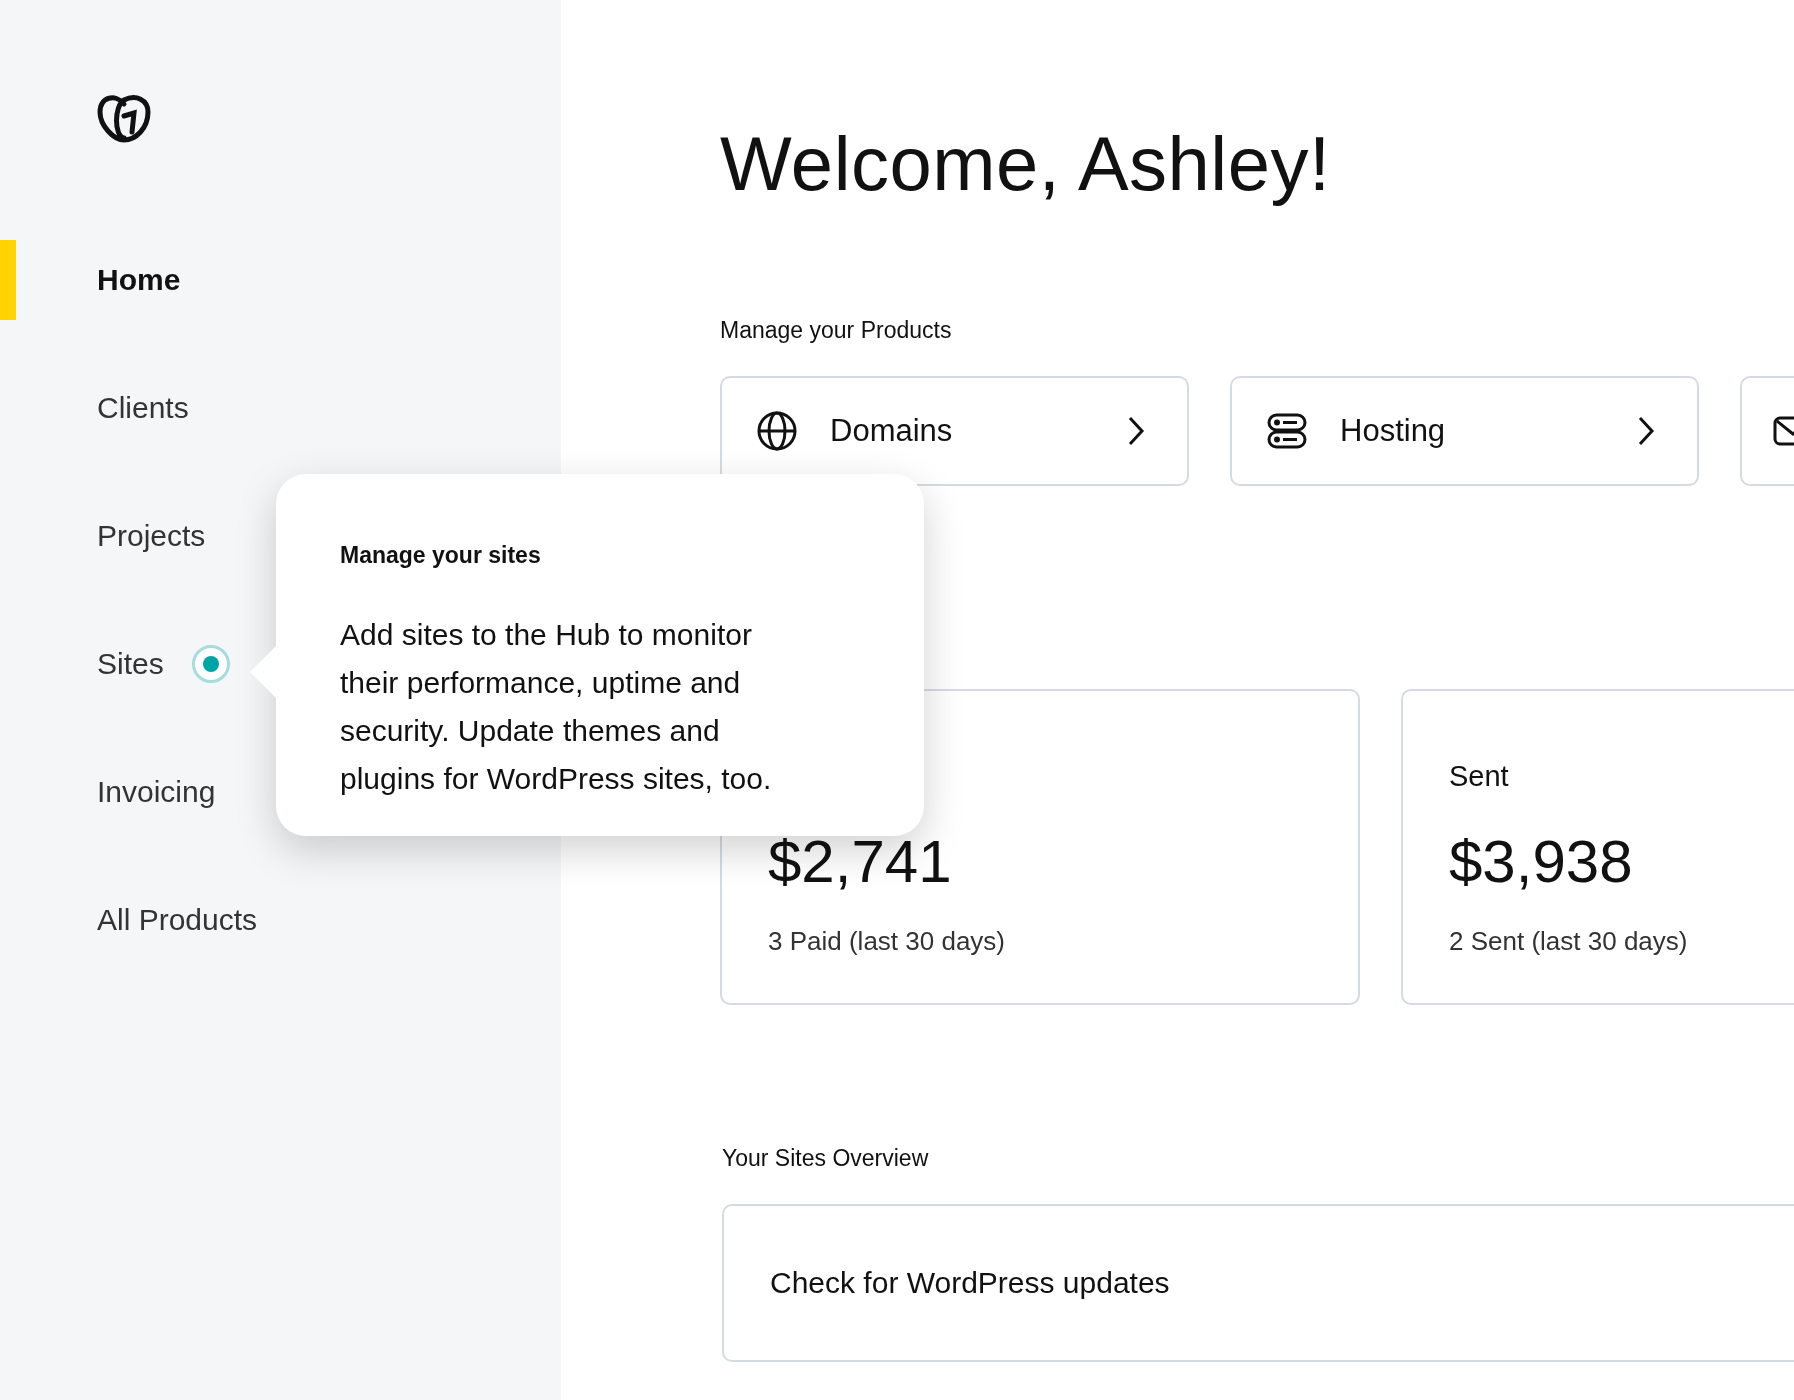  I want to click on section-heading: Manage your Products, so click(836, 330).